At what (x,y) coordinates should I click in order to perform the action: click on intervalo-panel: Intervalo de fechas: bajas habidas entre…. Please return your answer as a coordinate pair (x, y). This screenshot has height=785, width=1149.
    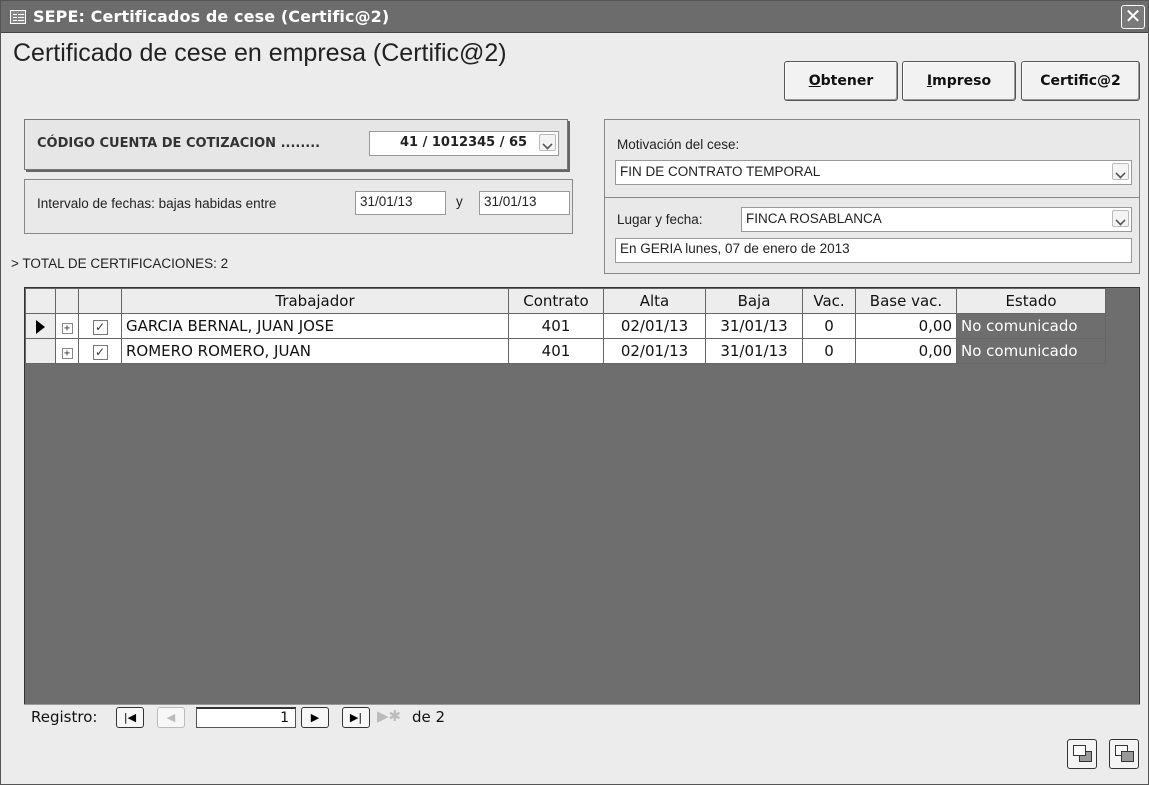
    Looking at the image, I should click on (298, 206).